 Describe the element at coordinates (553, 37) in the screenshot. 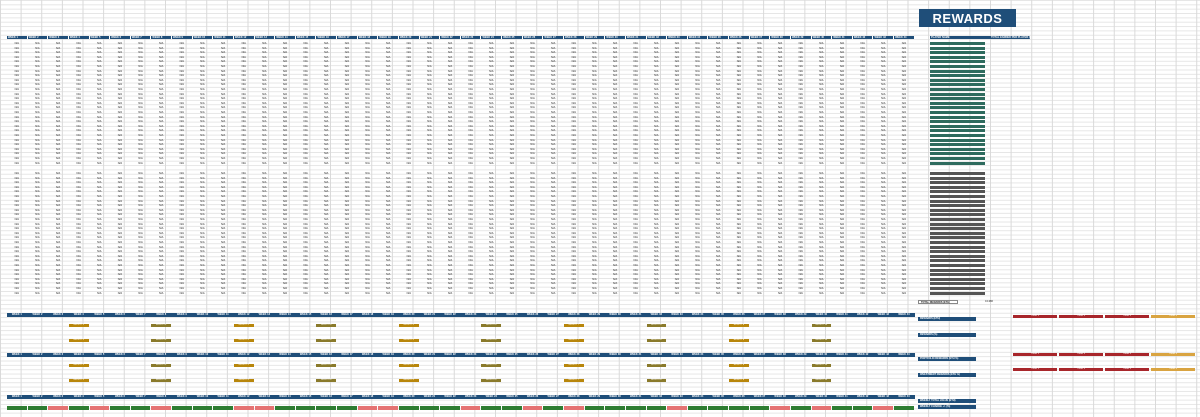

I see `week-header-cell: WEEK 27` at that location.